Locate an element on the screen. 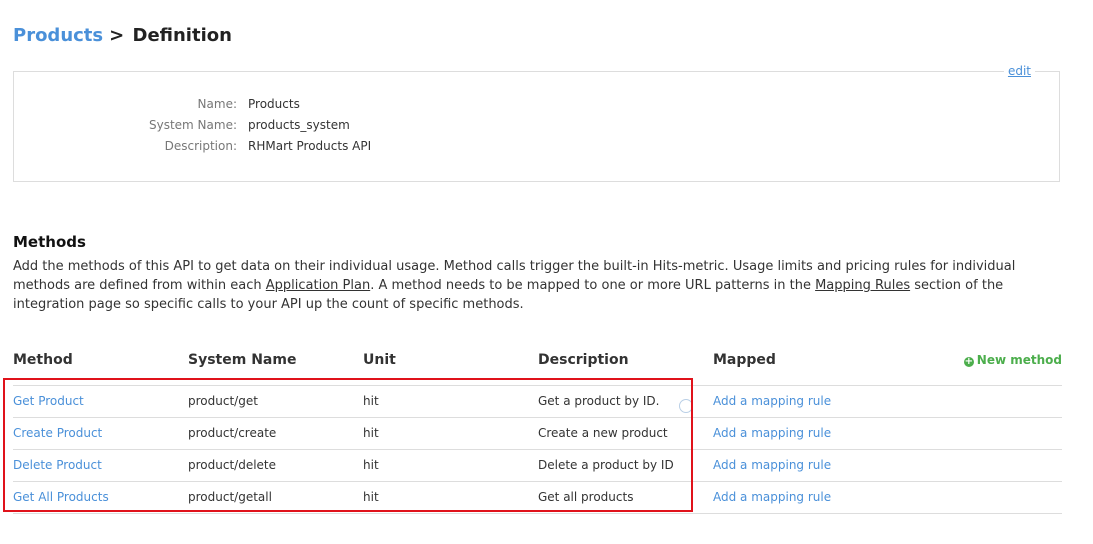 The image size is (1093, 544). definition-value: RHMart Products API is located at coordinates (310, 146).